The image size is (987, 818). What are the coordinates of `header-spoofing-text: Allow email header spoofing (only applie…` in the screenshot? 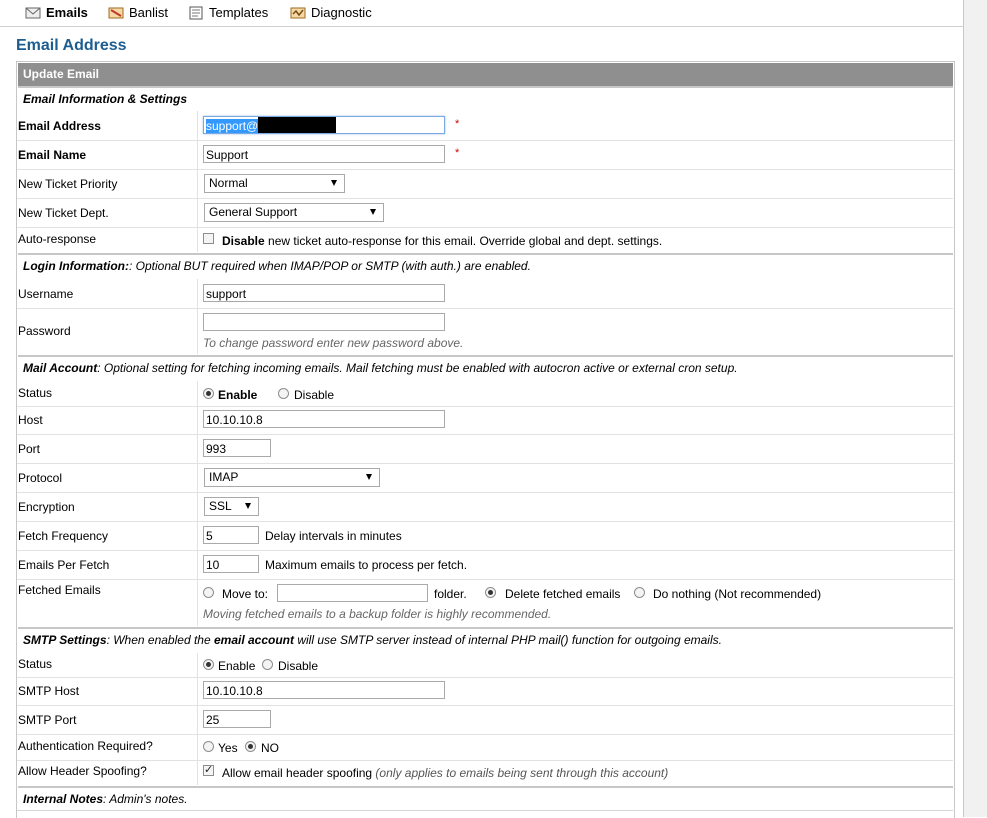 It's located at (445, 773).